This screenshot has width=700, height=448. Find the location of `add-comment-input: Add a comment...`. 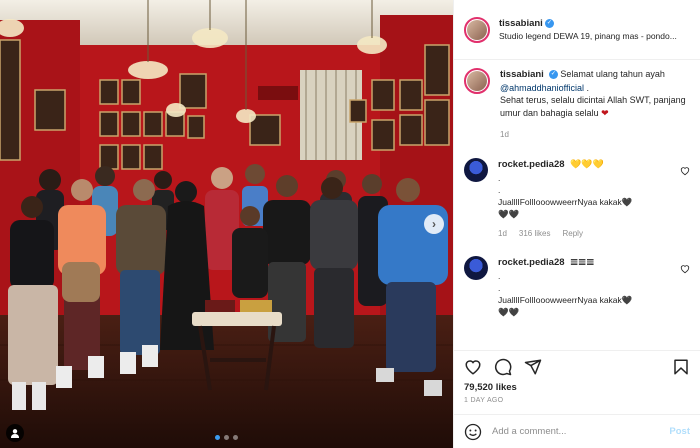

add-comment-input: Add a comment... is located at coordinates (580, 431).